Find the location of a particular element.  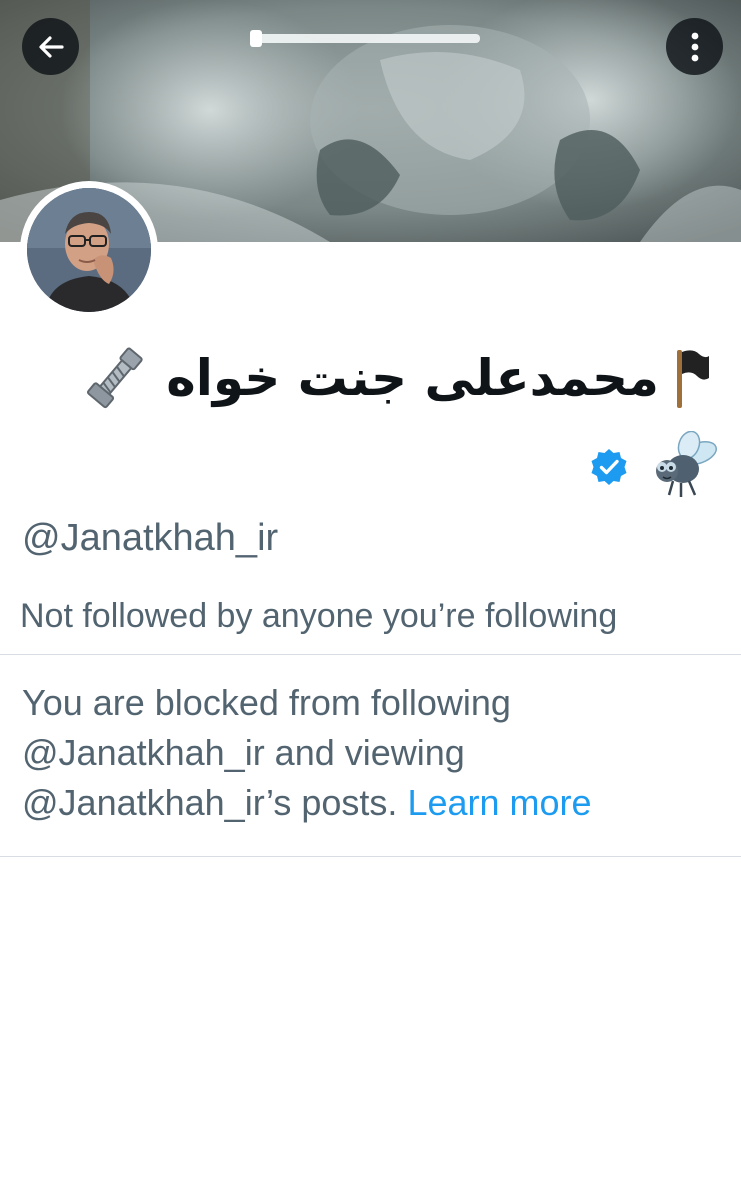

vertical-ellipsis-icon is located at coordinates (694, 46).